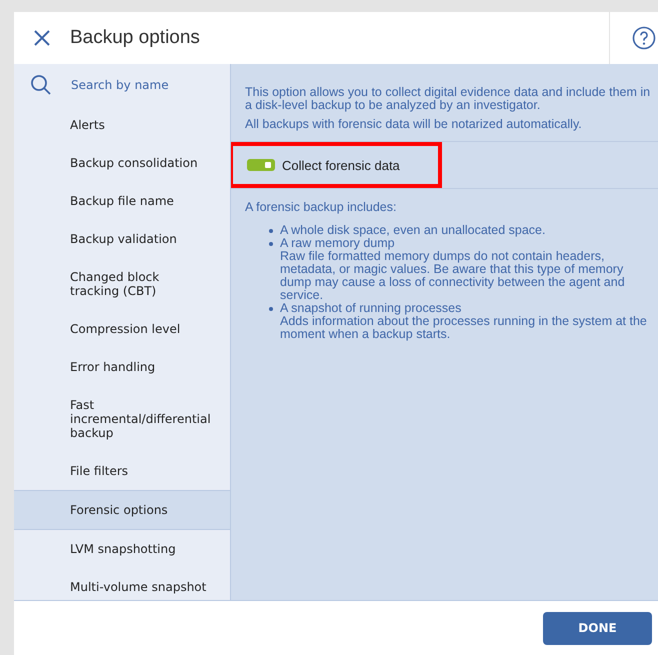 Image resolution: width=658 pixels, height=655 pixels. Describe the element at coordinates (122, 584) in the screenshot. I see `sidebar-item: Multi-volume snapshot` at that location.